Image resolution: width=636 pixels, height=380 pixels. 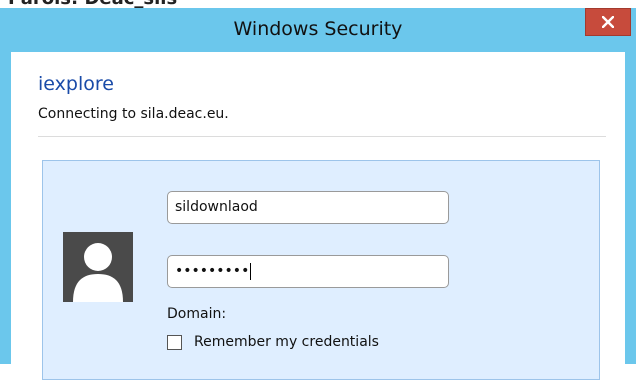 What do you see at coordinates (174, 342) in the screenshot?
I see `remember-credentials-checkbox` at bounding box center [174, 342].